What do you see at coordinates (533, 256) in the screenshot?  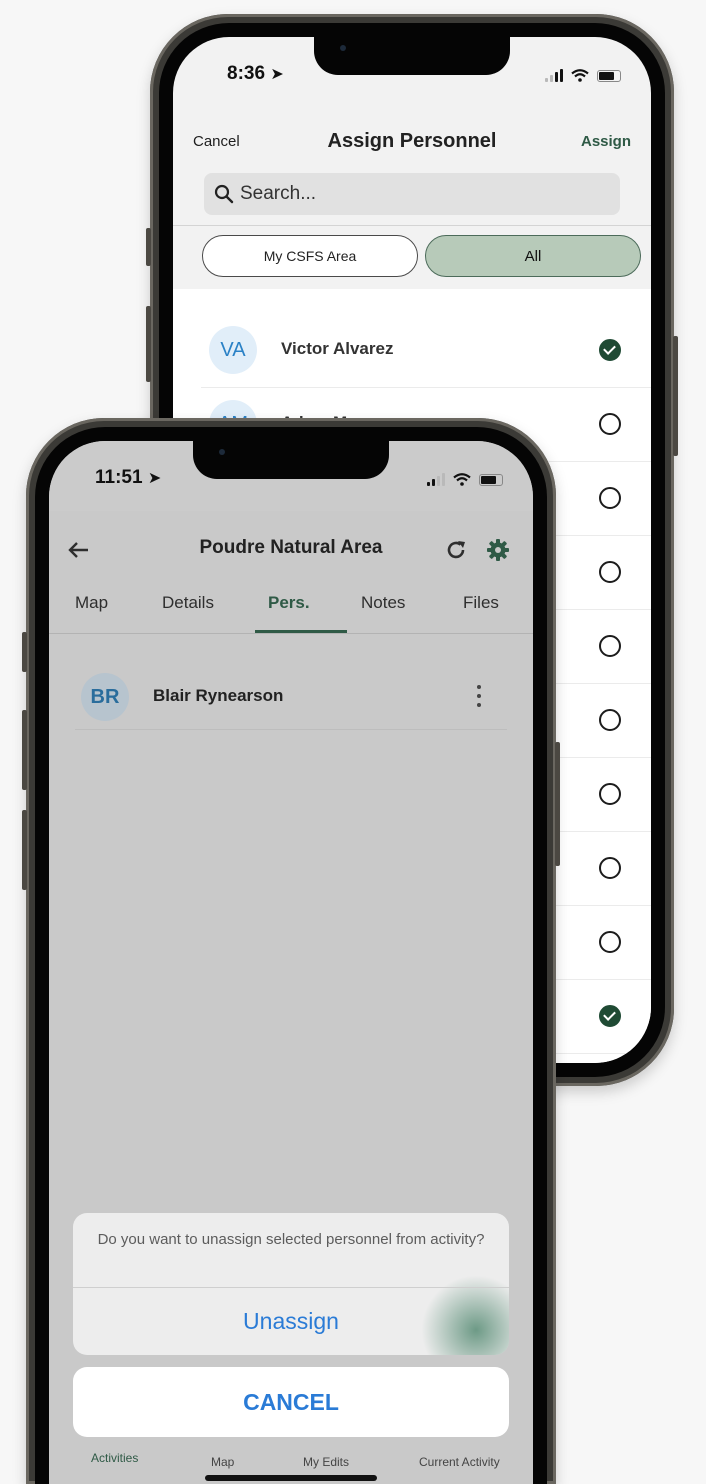 I see `filter-all: All` at bounding box center [533, 256].